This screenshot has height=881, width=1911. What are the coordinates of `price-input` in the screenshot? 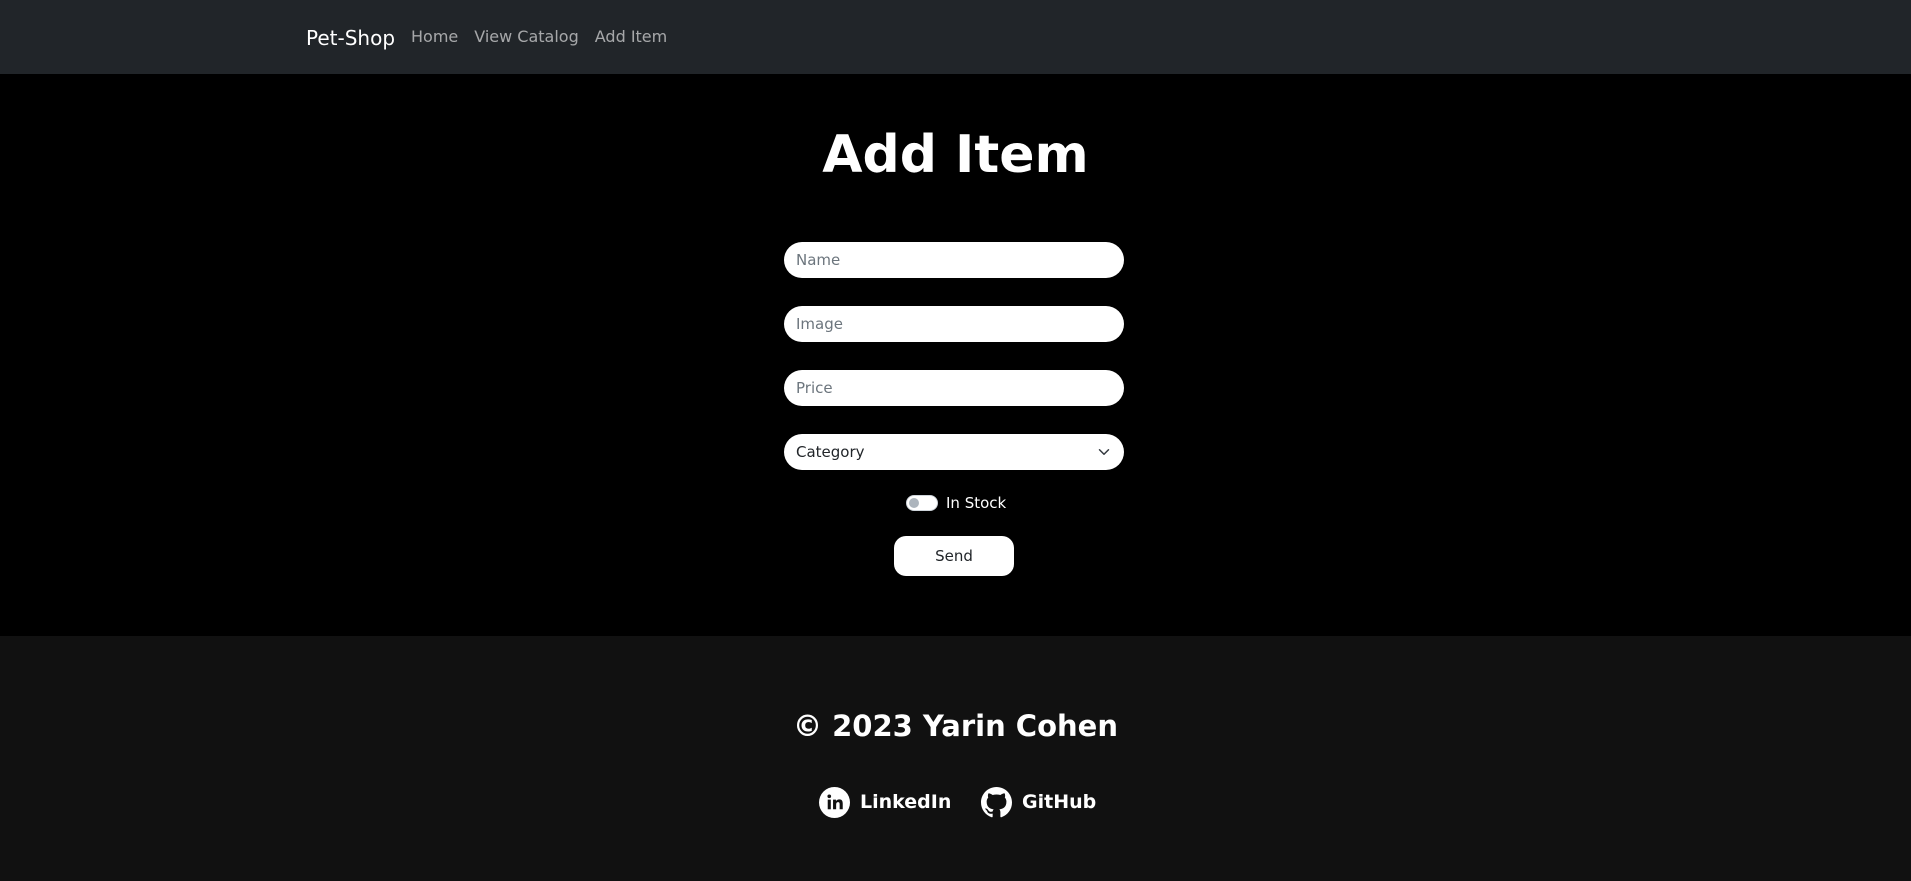 It's located at (954, 388).